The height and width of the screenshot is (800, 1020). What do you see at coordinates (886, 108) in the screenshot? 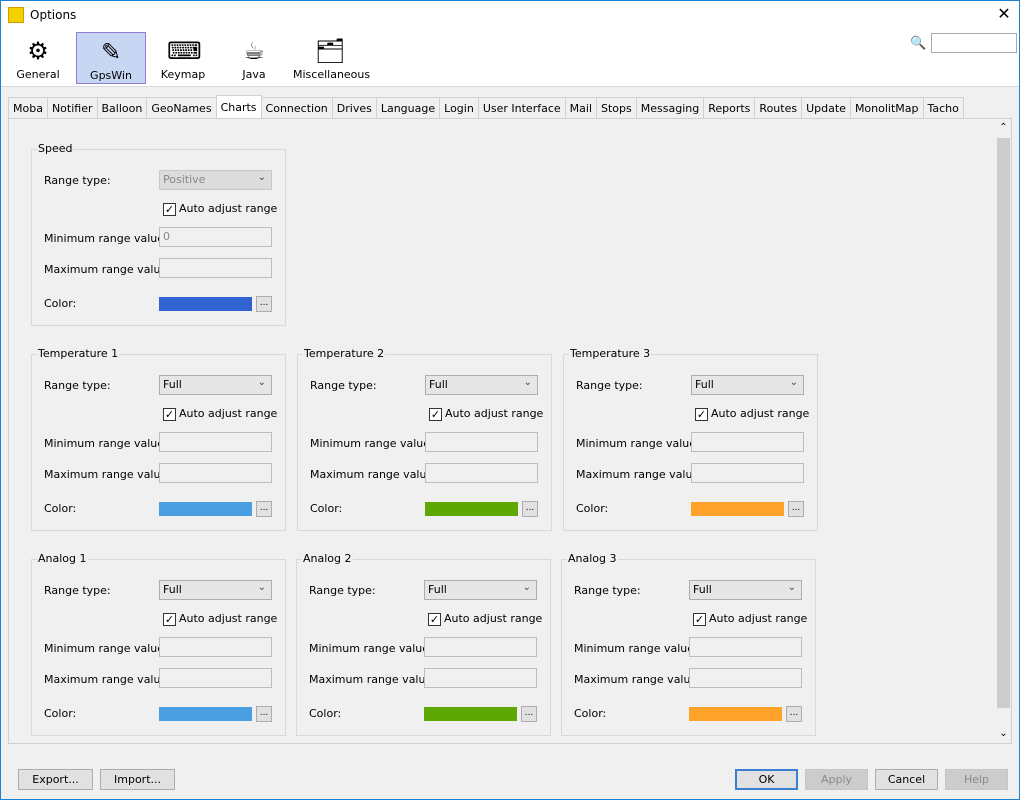
I see `tab-monolitmap: MonolitMap` at bounding box center [886, 108].